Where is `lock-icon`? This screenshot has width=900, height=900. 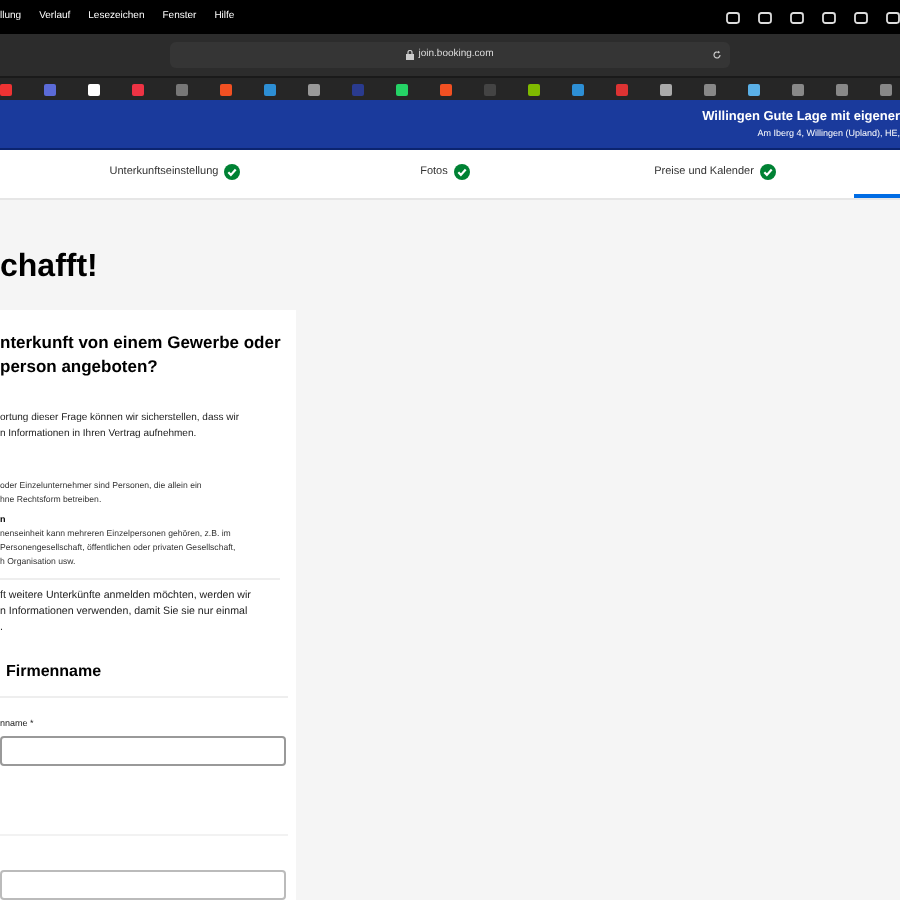
lock-icon is located at coordinates (410, 55).